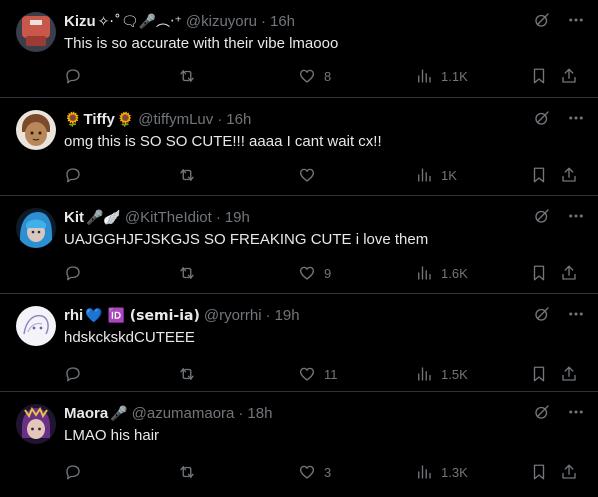  What do you see at coordinates (259, 414) in the screenshot?
I see `timestamp: 18h` at bounding box center [259, 414].